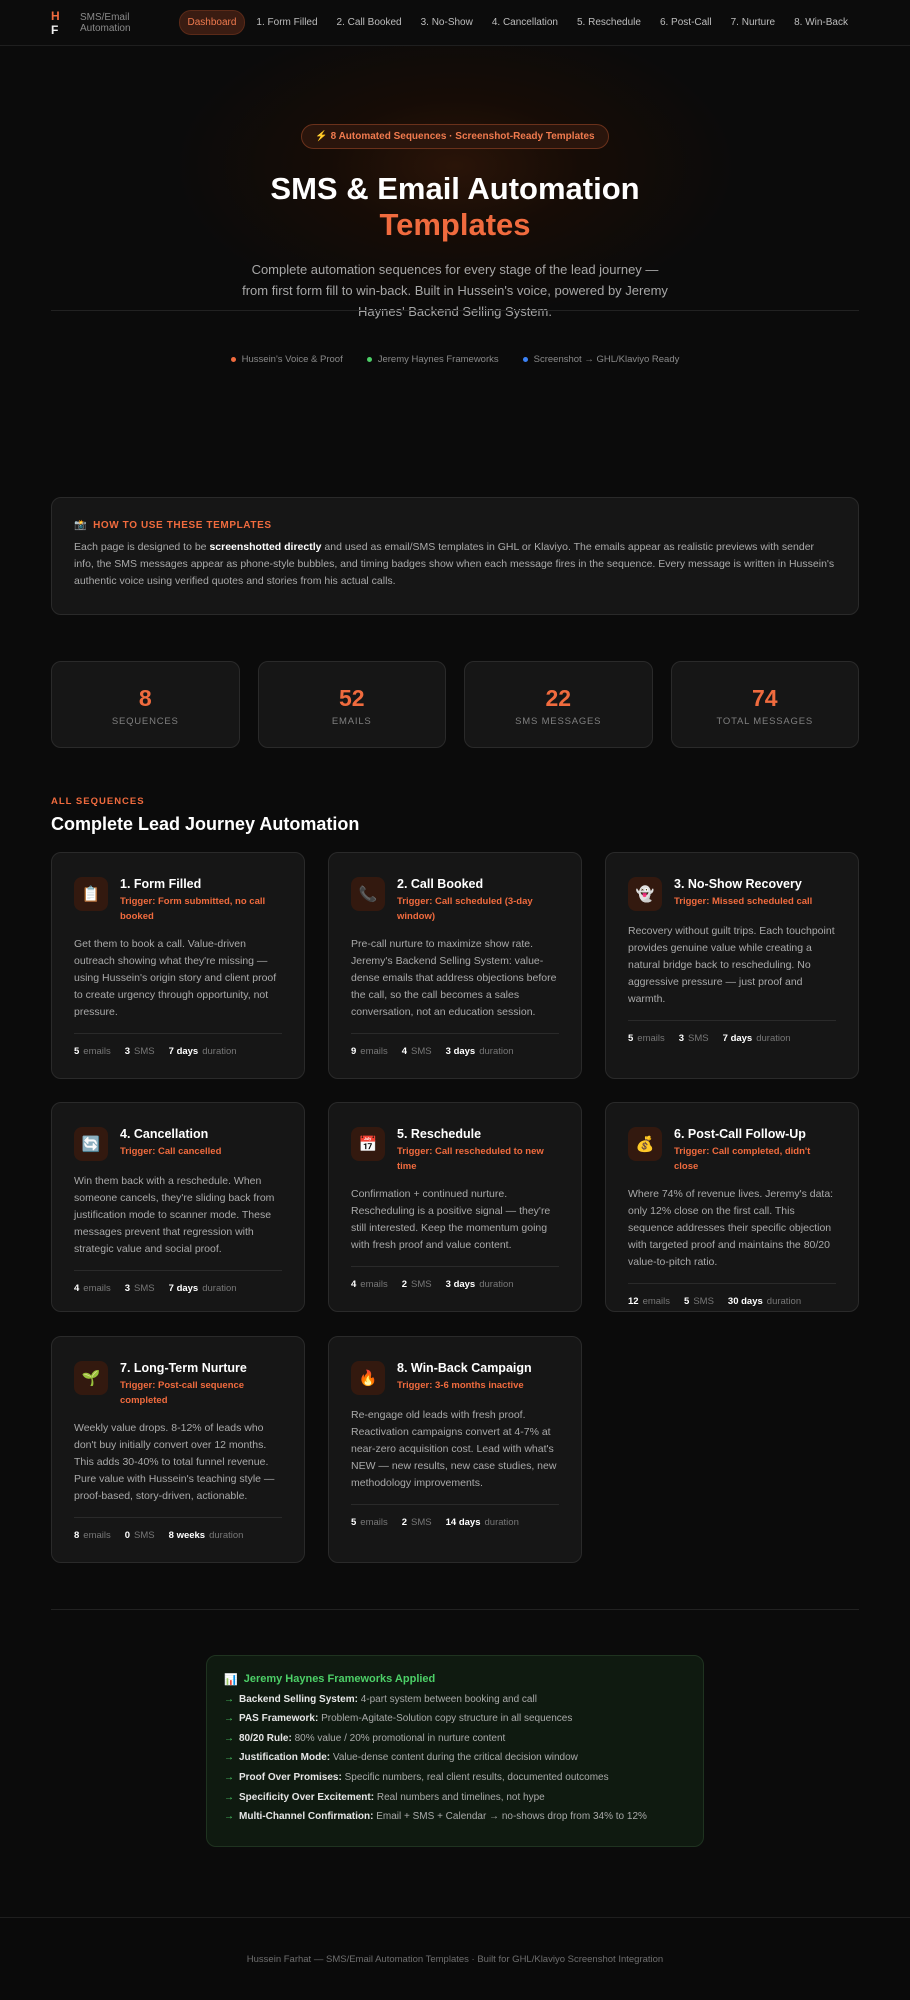 The width and height of the screenshot is (910, 2000). I want to click on meta-value: 14 days, so click(463, 1522).